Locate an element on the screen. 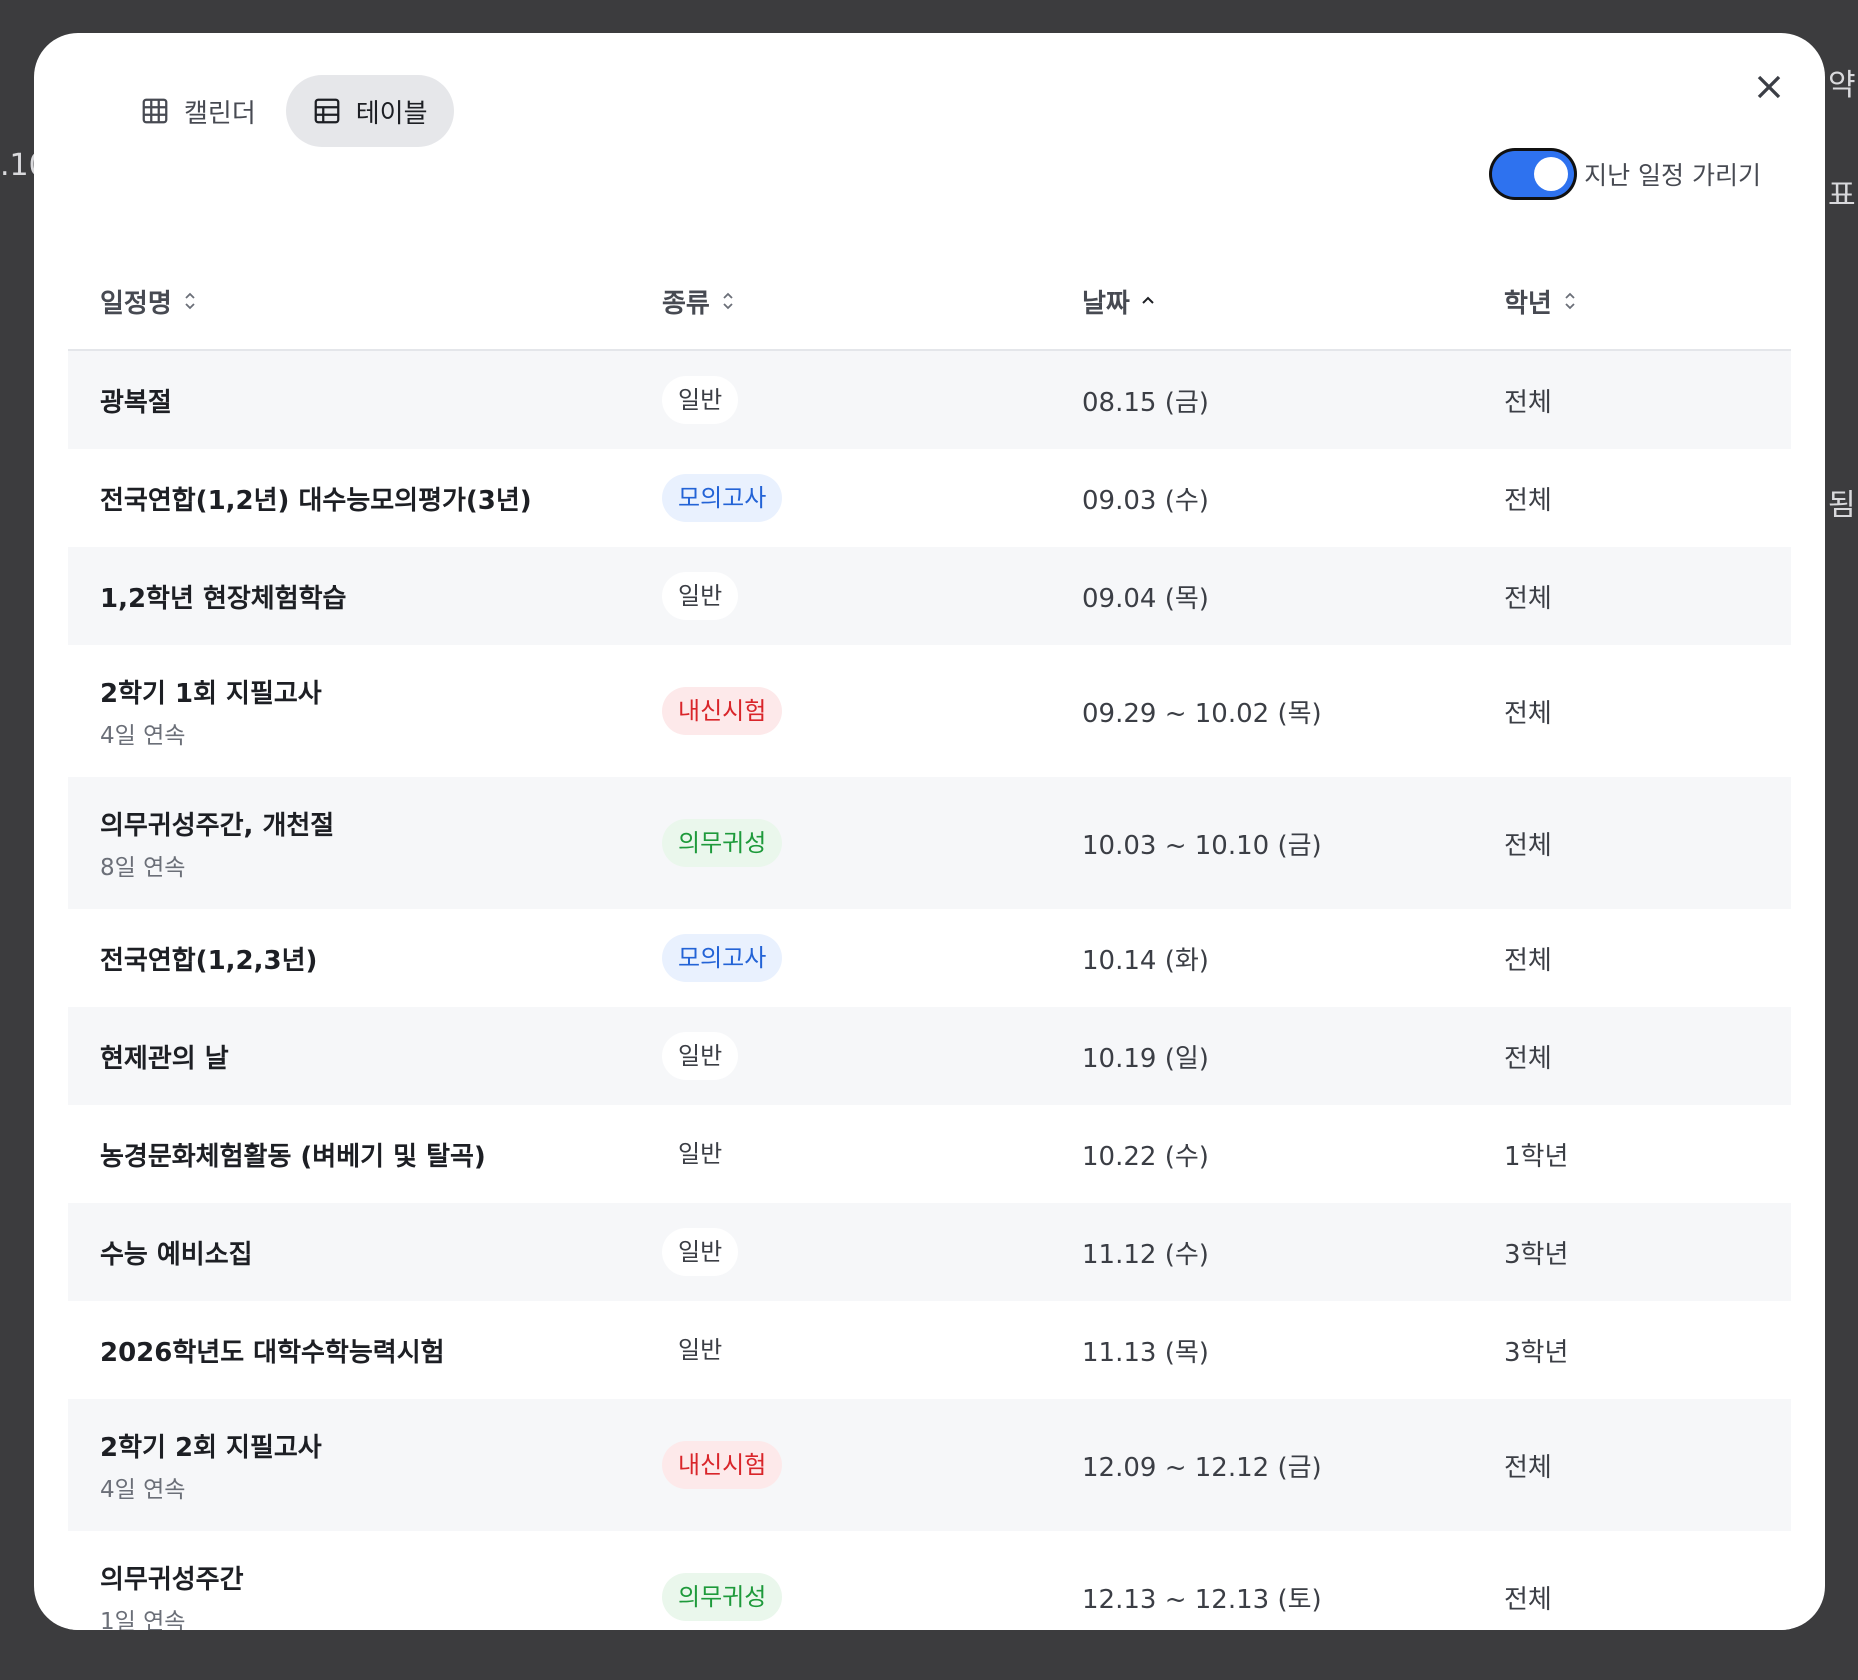  event-date: 09.29 ~ 10.02 (목) is located at coordinates (1202, 713).